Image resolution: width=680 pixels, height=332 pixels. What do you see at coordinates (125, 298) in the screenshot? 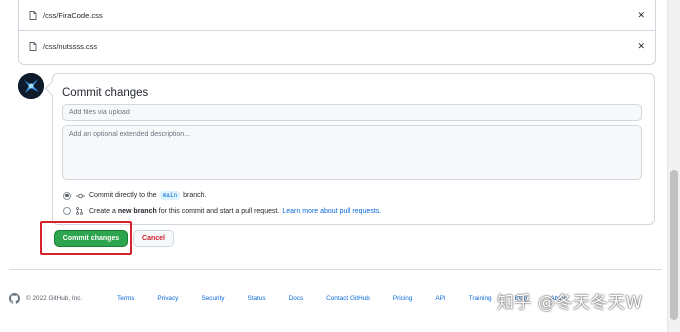
I see `footer-link-terms: Terms` at bounding box center [125, 298].